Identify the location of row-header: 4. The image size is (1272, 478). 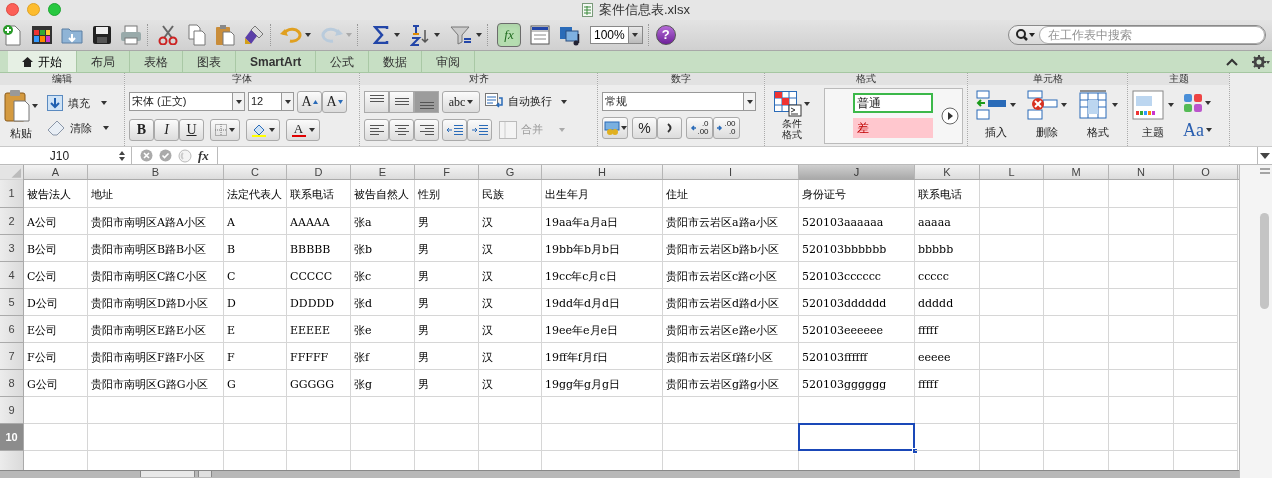
(12, 275).